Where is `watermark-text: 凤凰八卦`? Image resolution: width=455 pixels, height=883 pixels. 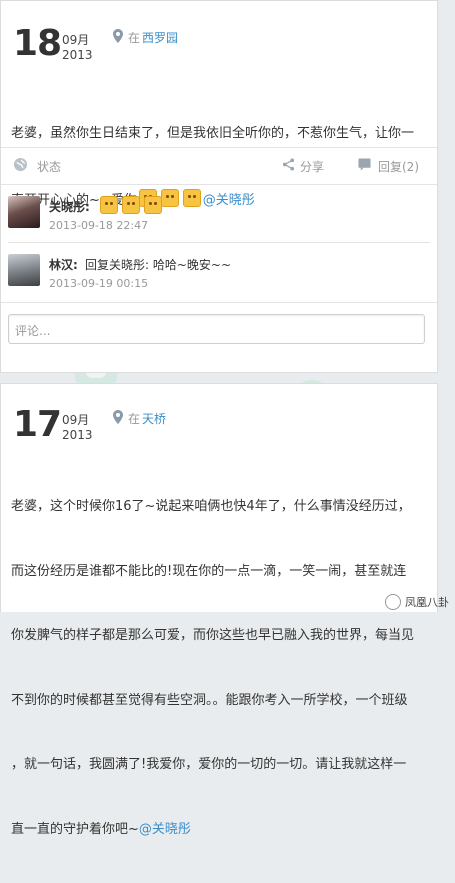
watermark-text: 凤凰八卦 is located at coordinates (427, 602).